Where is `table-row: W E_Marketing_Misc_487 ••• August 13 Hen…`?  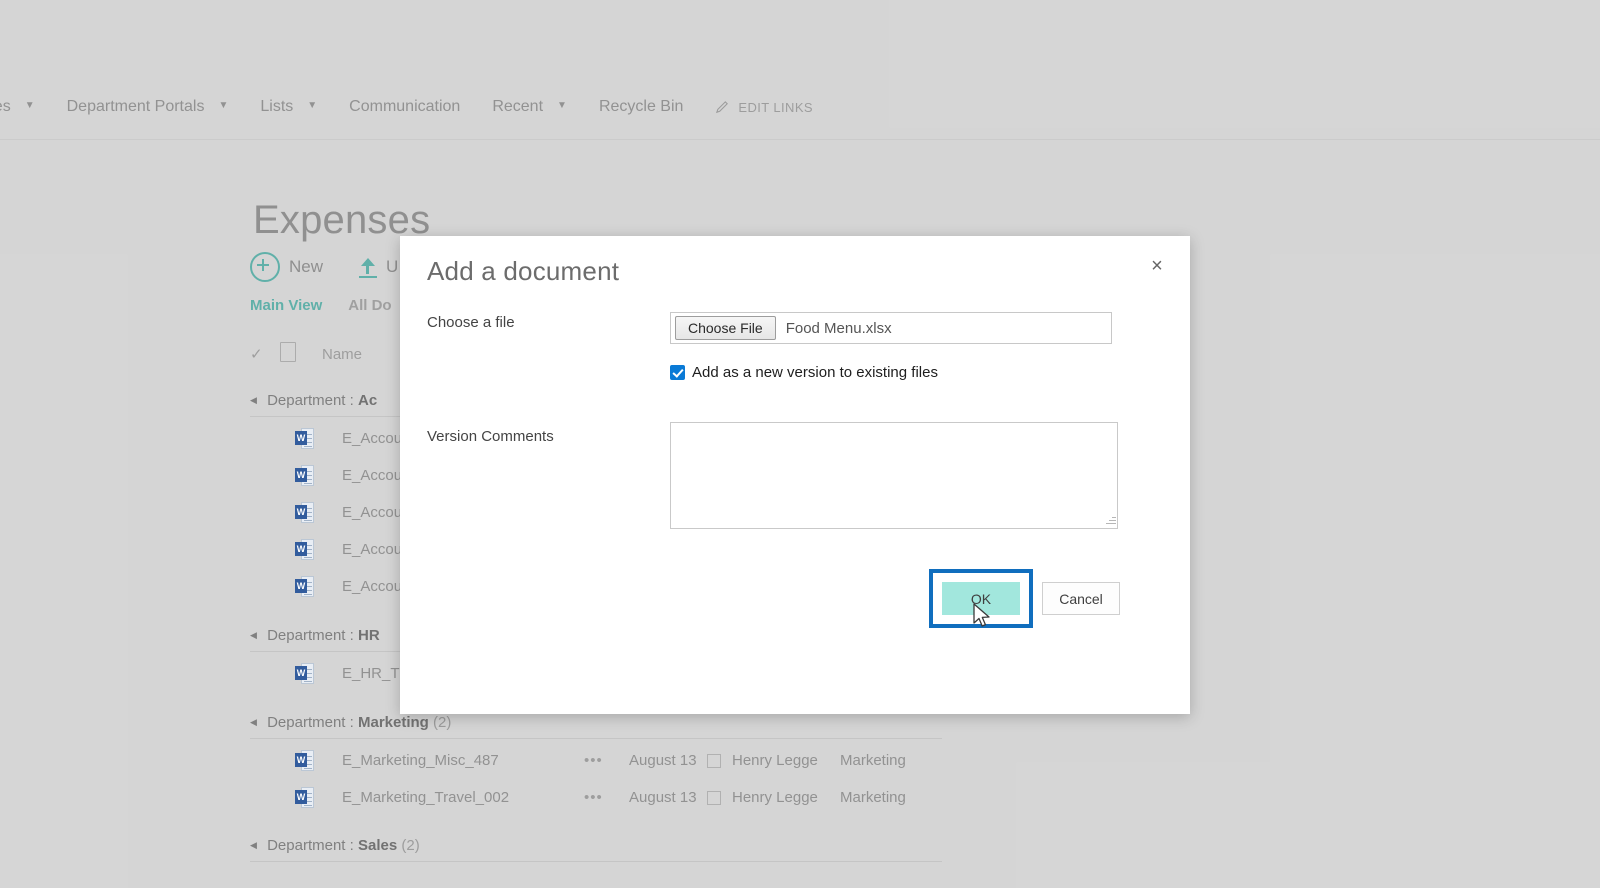 table-row: W E_Marketing_Misc_487 ••• August 13 Hen… is located at coordinates (622, 760).